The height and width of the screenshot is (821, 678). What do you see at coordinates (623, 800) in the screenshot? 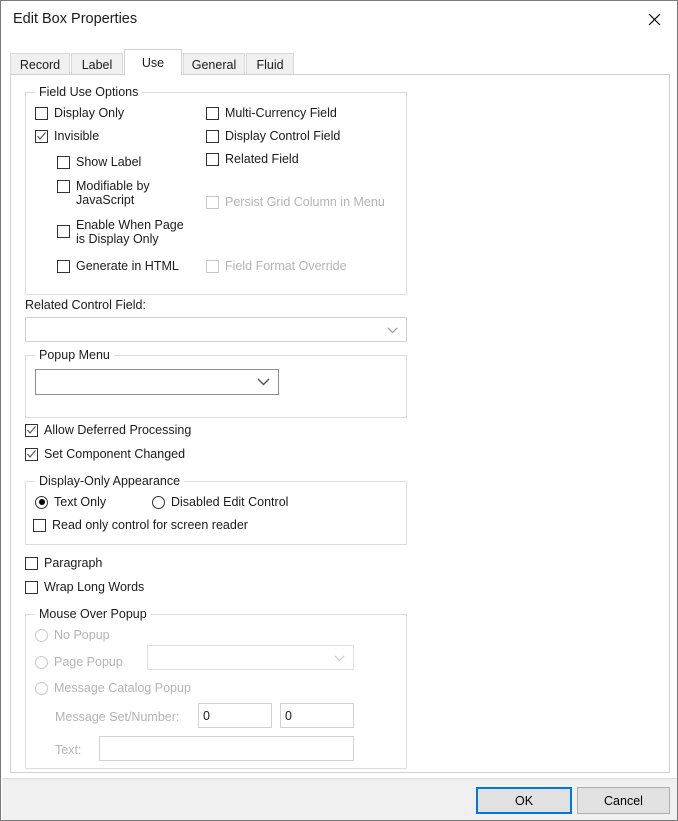
I see `cancel-button: Cancel` at bounding box center [623, 800].